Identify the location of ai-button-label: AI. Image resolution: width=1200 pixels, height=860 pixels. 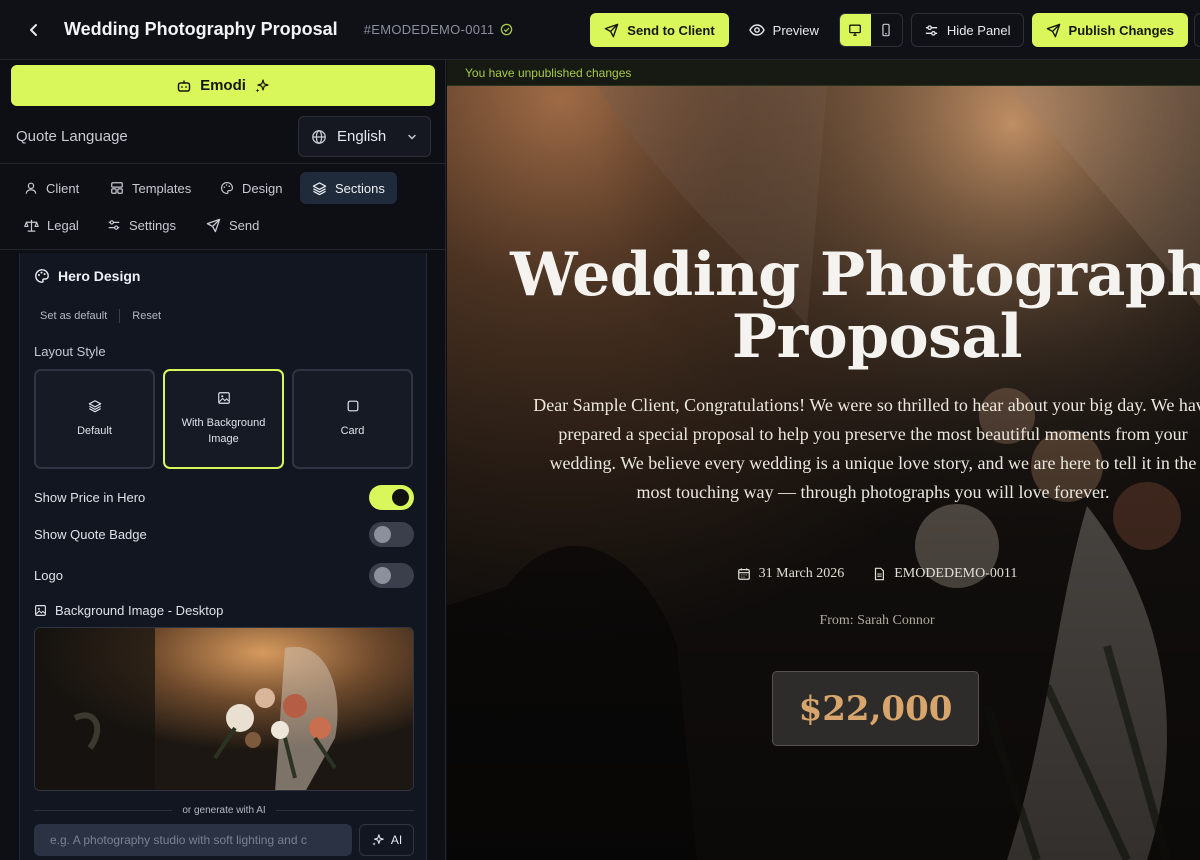
(396, 840).